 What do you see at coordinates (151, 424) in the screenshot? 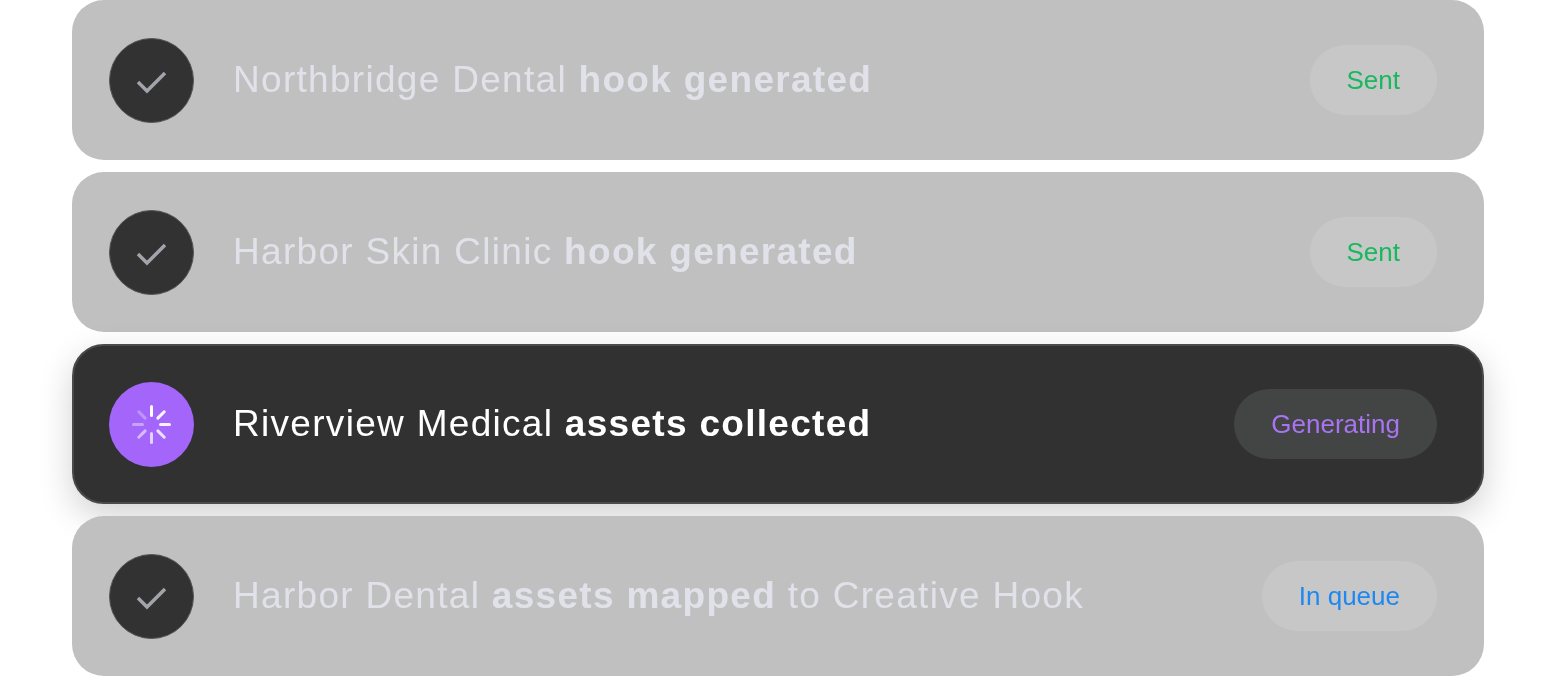
I see `spinner-icon` at bounding box center [151, 424].